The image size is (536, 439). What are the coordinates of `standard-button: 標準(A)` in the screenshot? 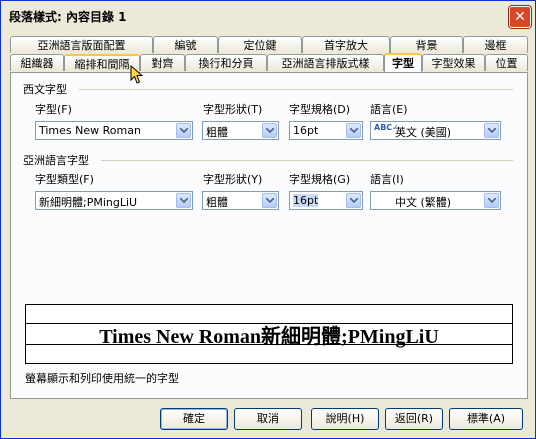 It's located at (486, 419).